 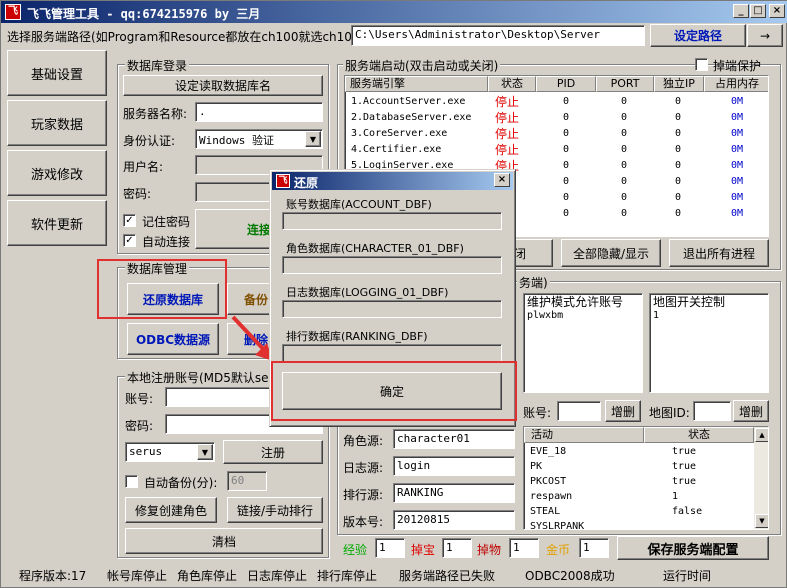 What do you see at coordinates (548, 452) in the screenshot?
I see `activity-name: EVE_18` at bounding box center [548, 452].